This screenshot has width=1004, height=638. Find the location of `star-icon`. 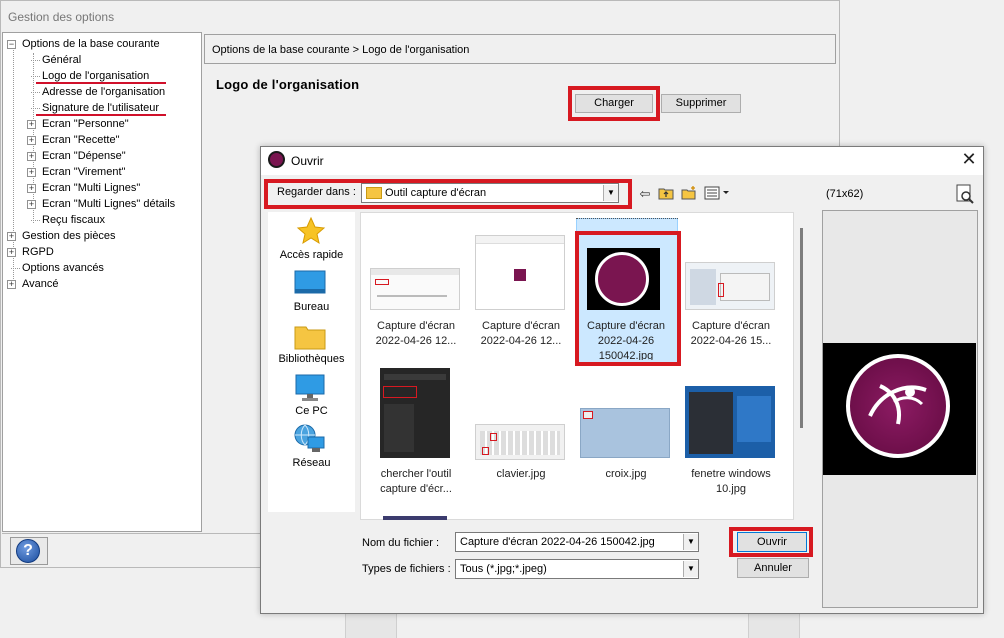

star-icon is located at coordinates (311, 232).